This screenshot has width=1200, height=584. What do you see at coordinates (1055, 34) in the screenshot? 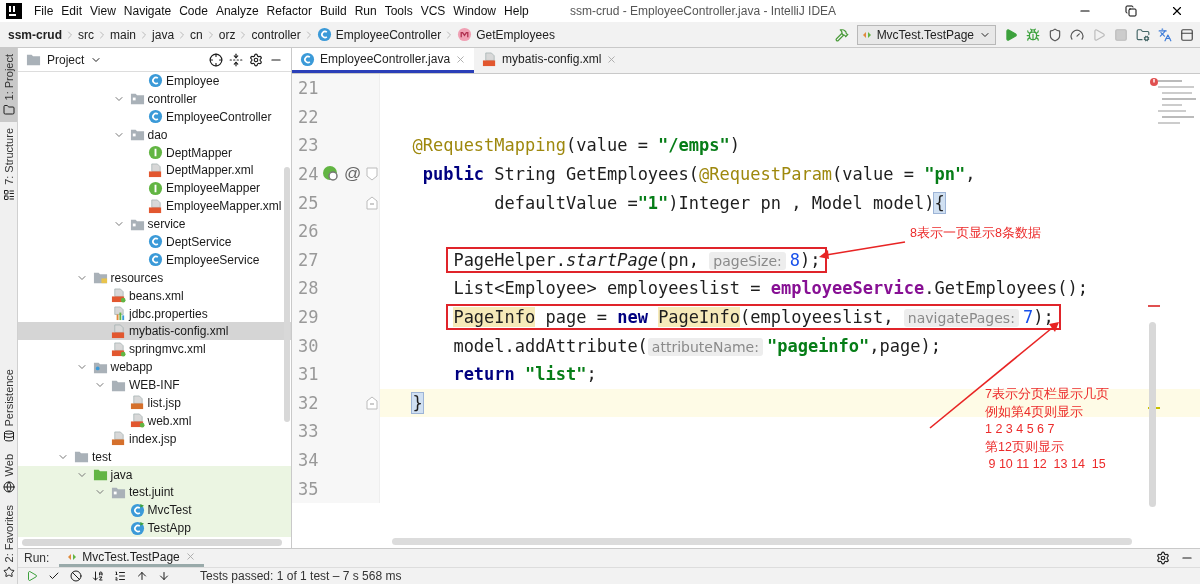
I see `shield-icon` at bounding box center [1055, 34].